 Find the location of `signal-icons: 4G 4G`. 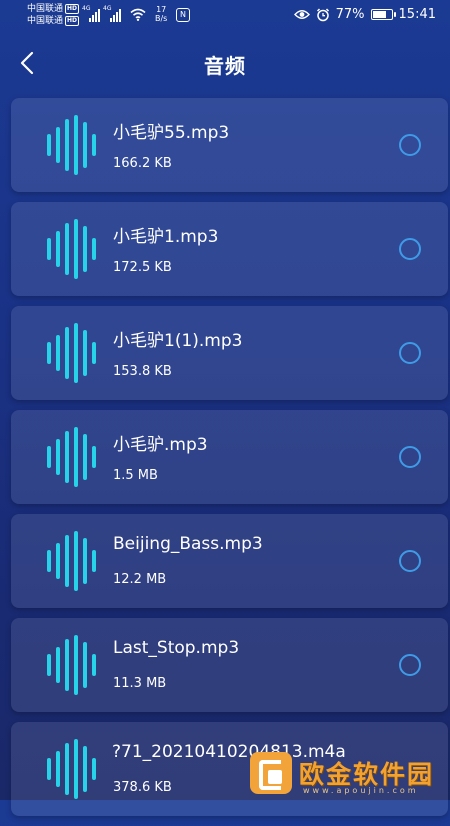

signal-icons: 4G 4G is located at coordinates (101, 13).